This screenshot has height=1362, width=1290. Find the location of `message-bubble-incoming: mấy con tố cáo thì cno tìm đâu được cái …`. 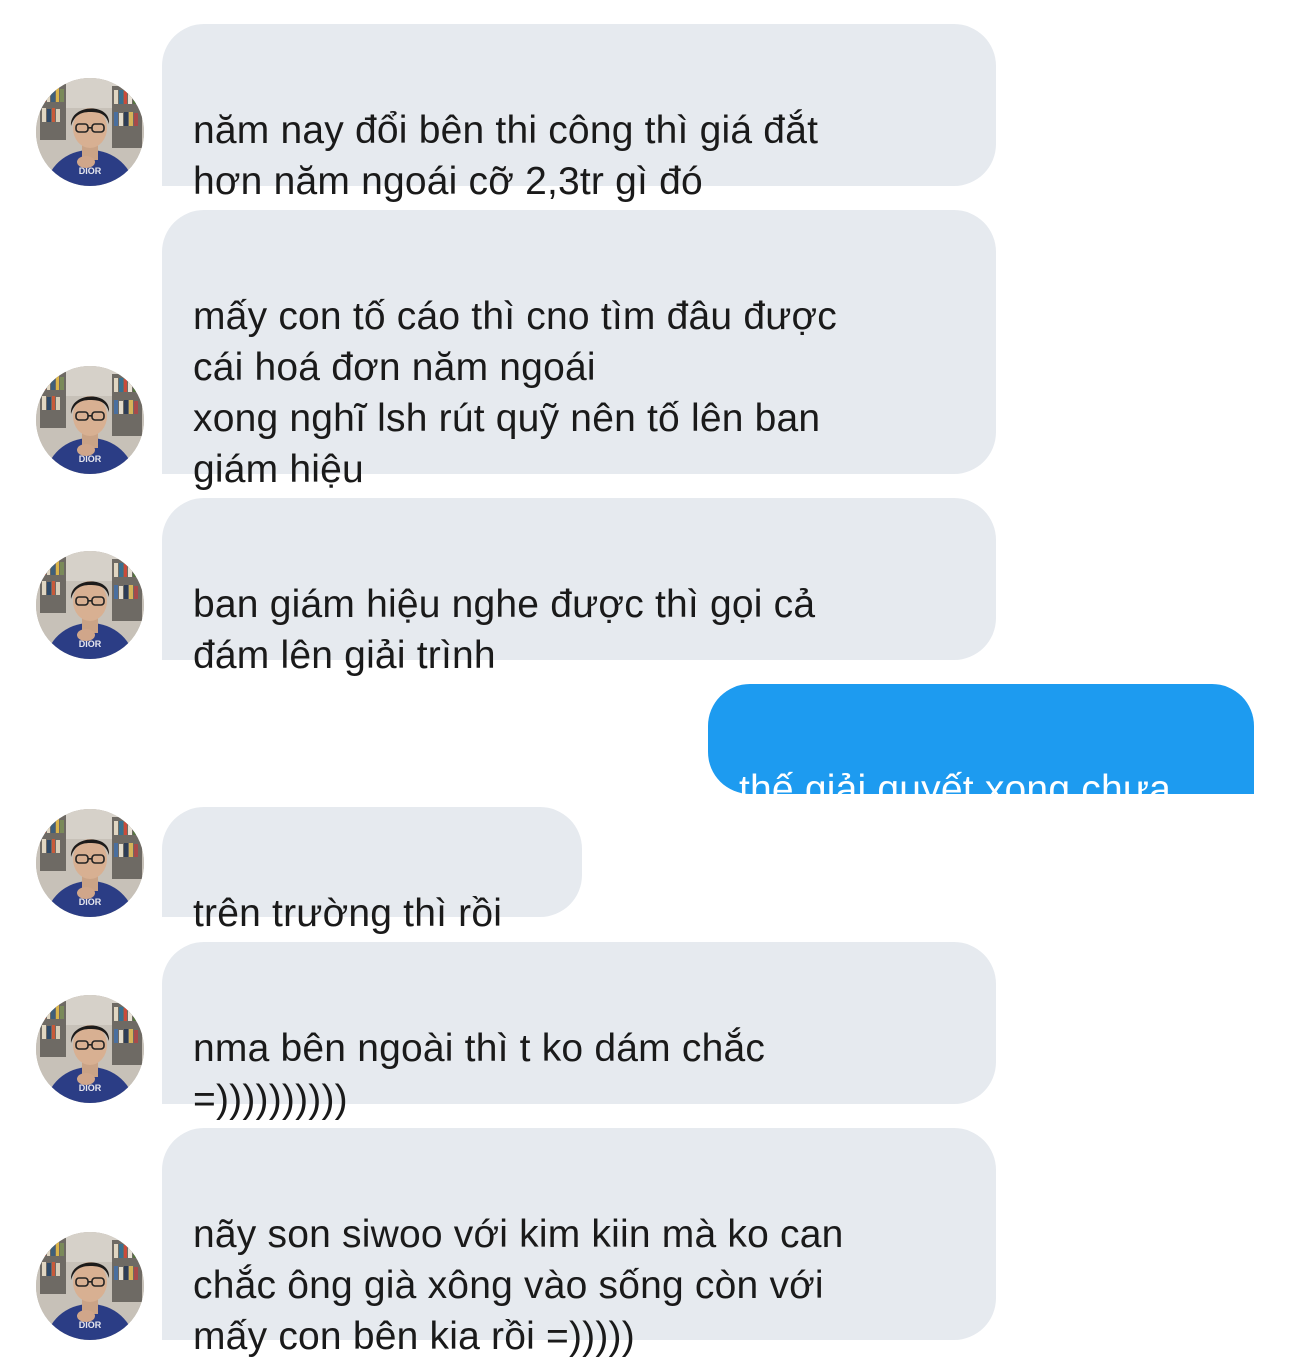

message-bubble-incoming: mấy con tố cáo thì cno tìm đâu được cái … is located at coordinates (579, 350).